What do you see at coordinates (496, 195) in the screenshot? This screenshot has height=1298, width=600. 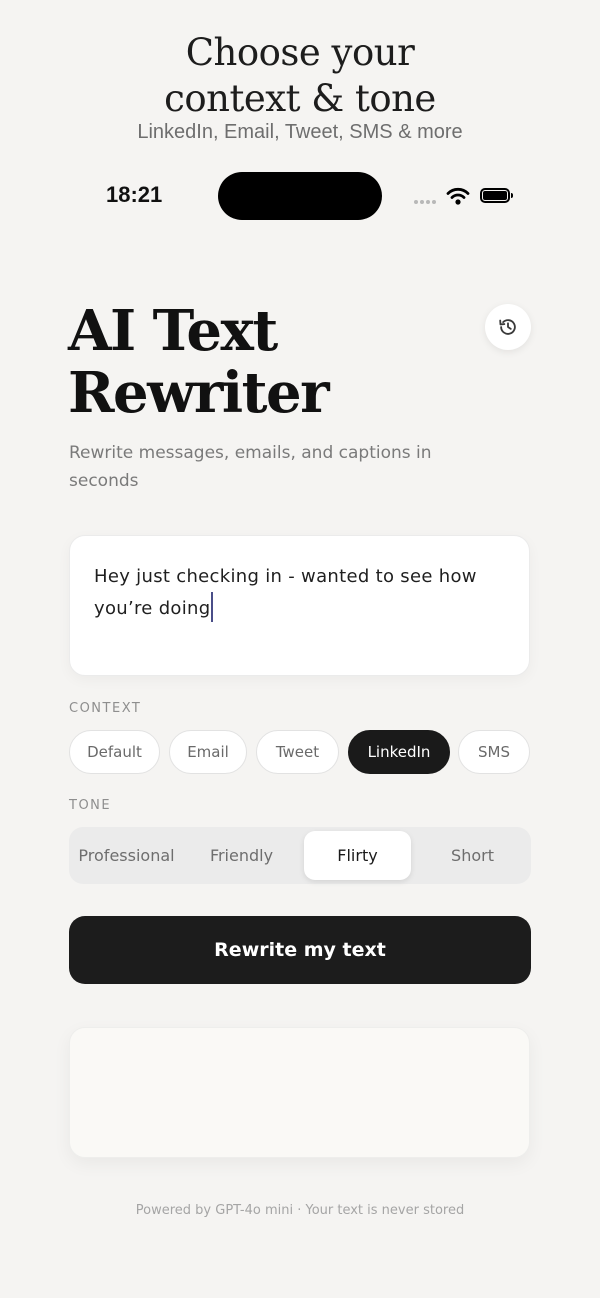 I see `battery-icon` at bounding box center [496, 195].